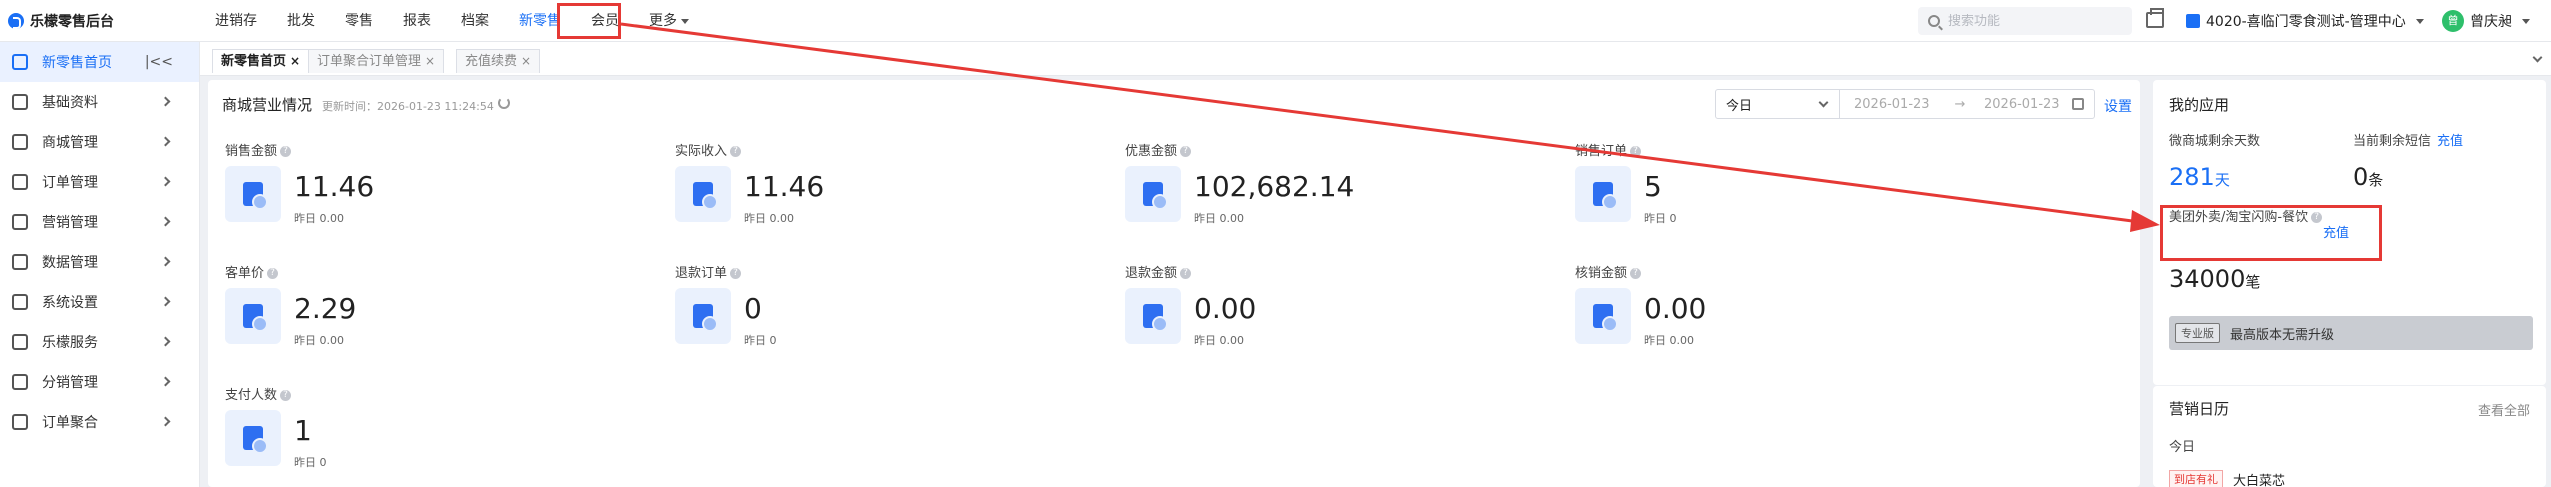  Describe the element at coordinates (20, 262) in the screenshot. I see `chart-icon` at that location.